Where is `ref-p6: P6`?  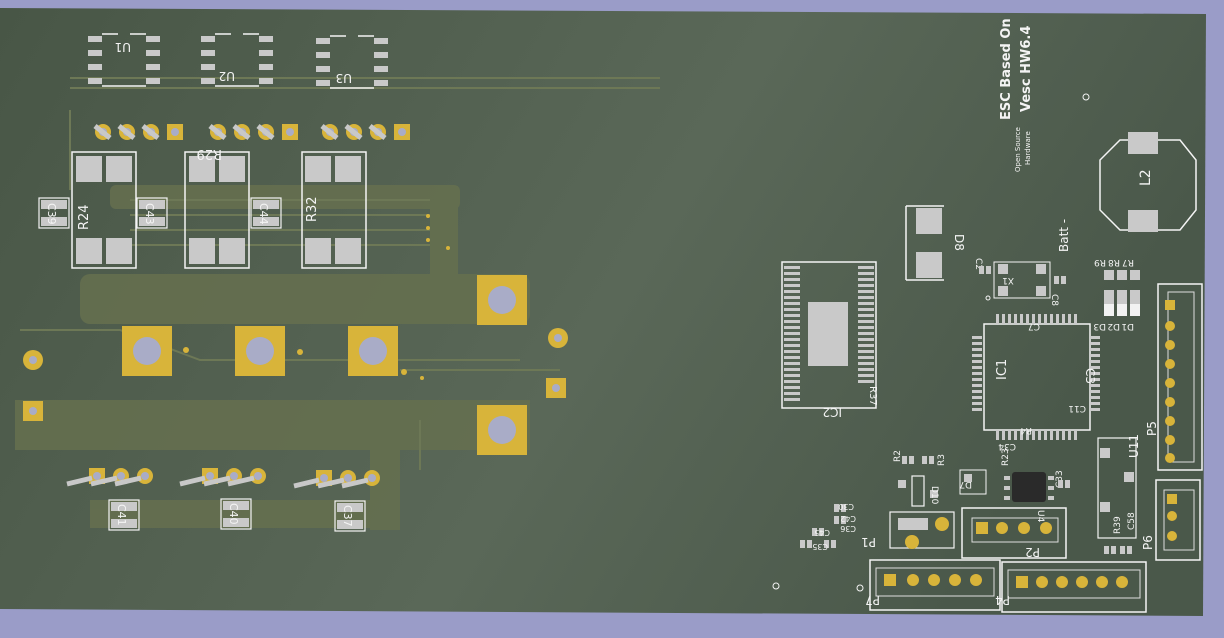 ref-p6: P6 is located at coordinates (1148, 542).